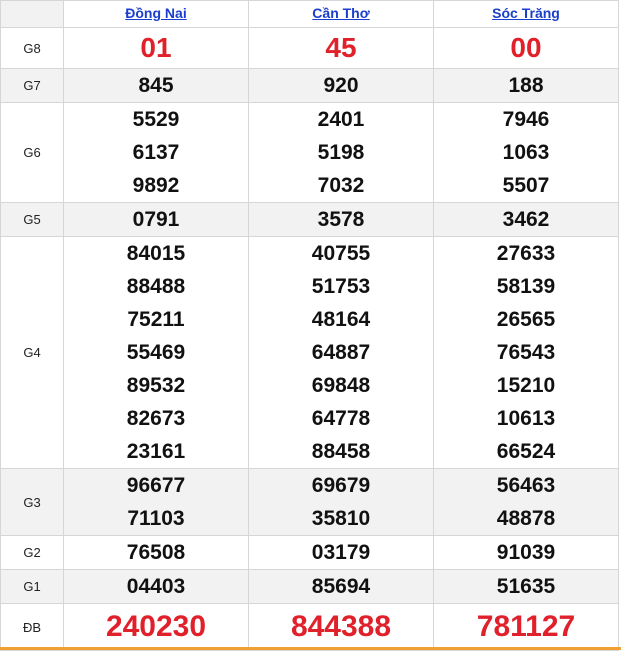 The image size is (621, 651). I want to click on prize-label: G4, so click(32, 352).